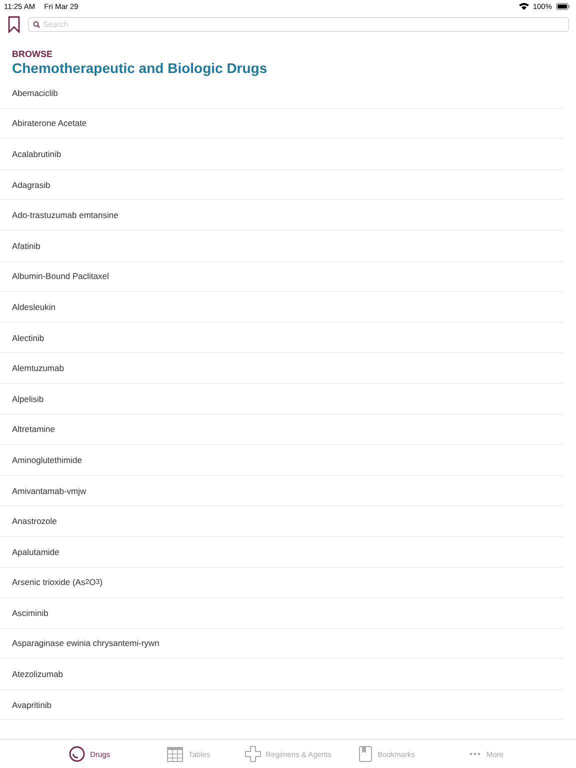 This screenshot has height=768, width=576. What do you see at coordinates (140, 68) in the screenshot?
I see `page-title: Chemotherapeutic and Biologic Drugs` at bounding box center [140, 68].